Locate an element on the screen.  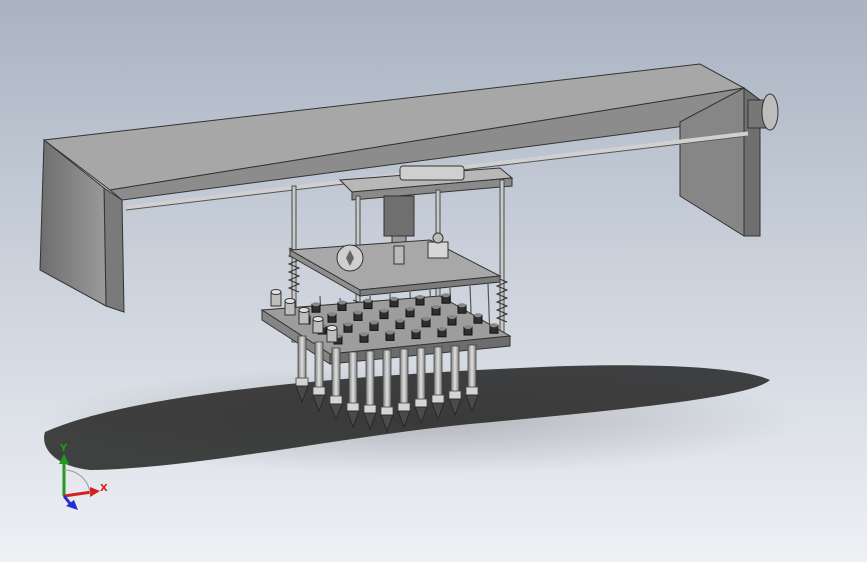
orientation-triad is located at coordinates (79, 482).